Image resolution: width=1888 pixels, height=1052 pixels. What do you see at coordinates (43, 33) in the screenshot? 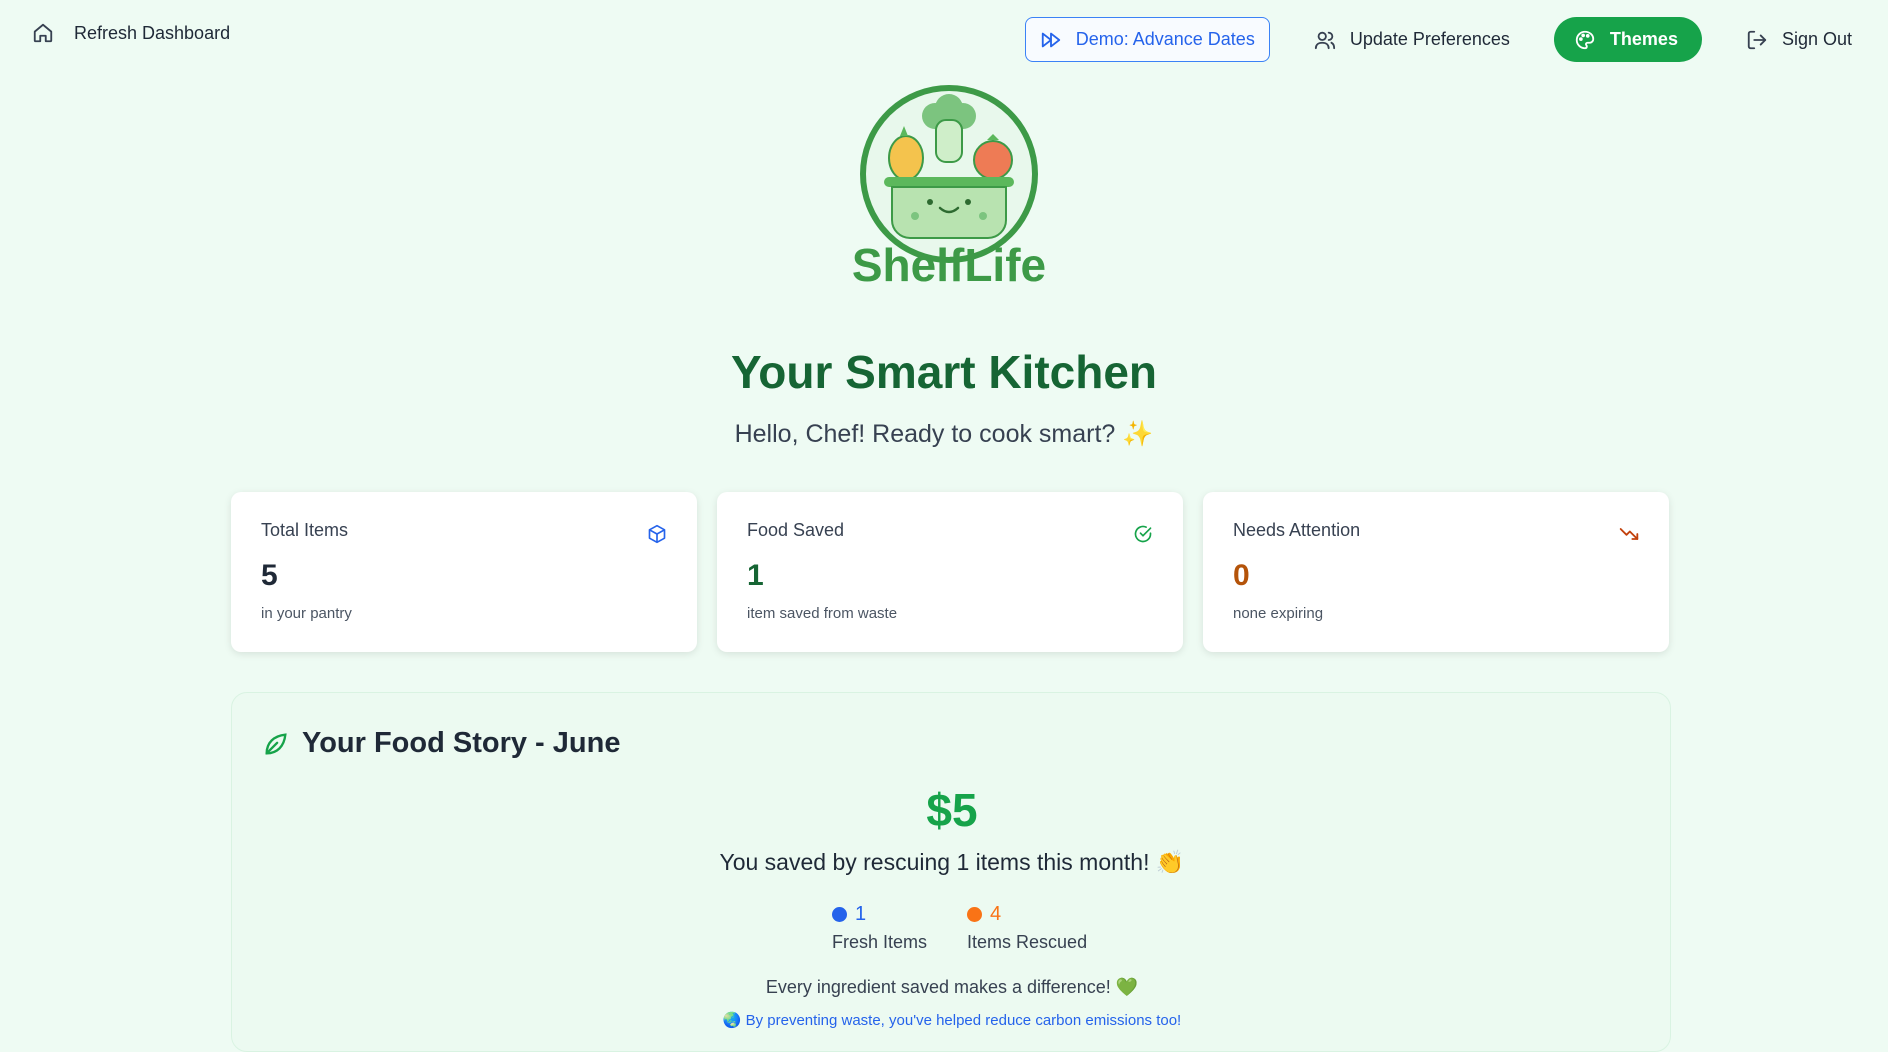
I see `home-icon` at bounding box center [43, 33].